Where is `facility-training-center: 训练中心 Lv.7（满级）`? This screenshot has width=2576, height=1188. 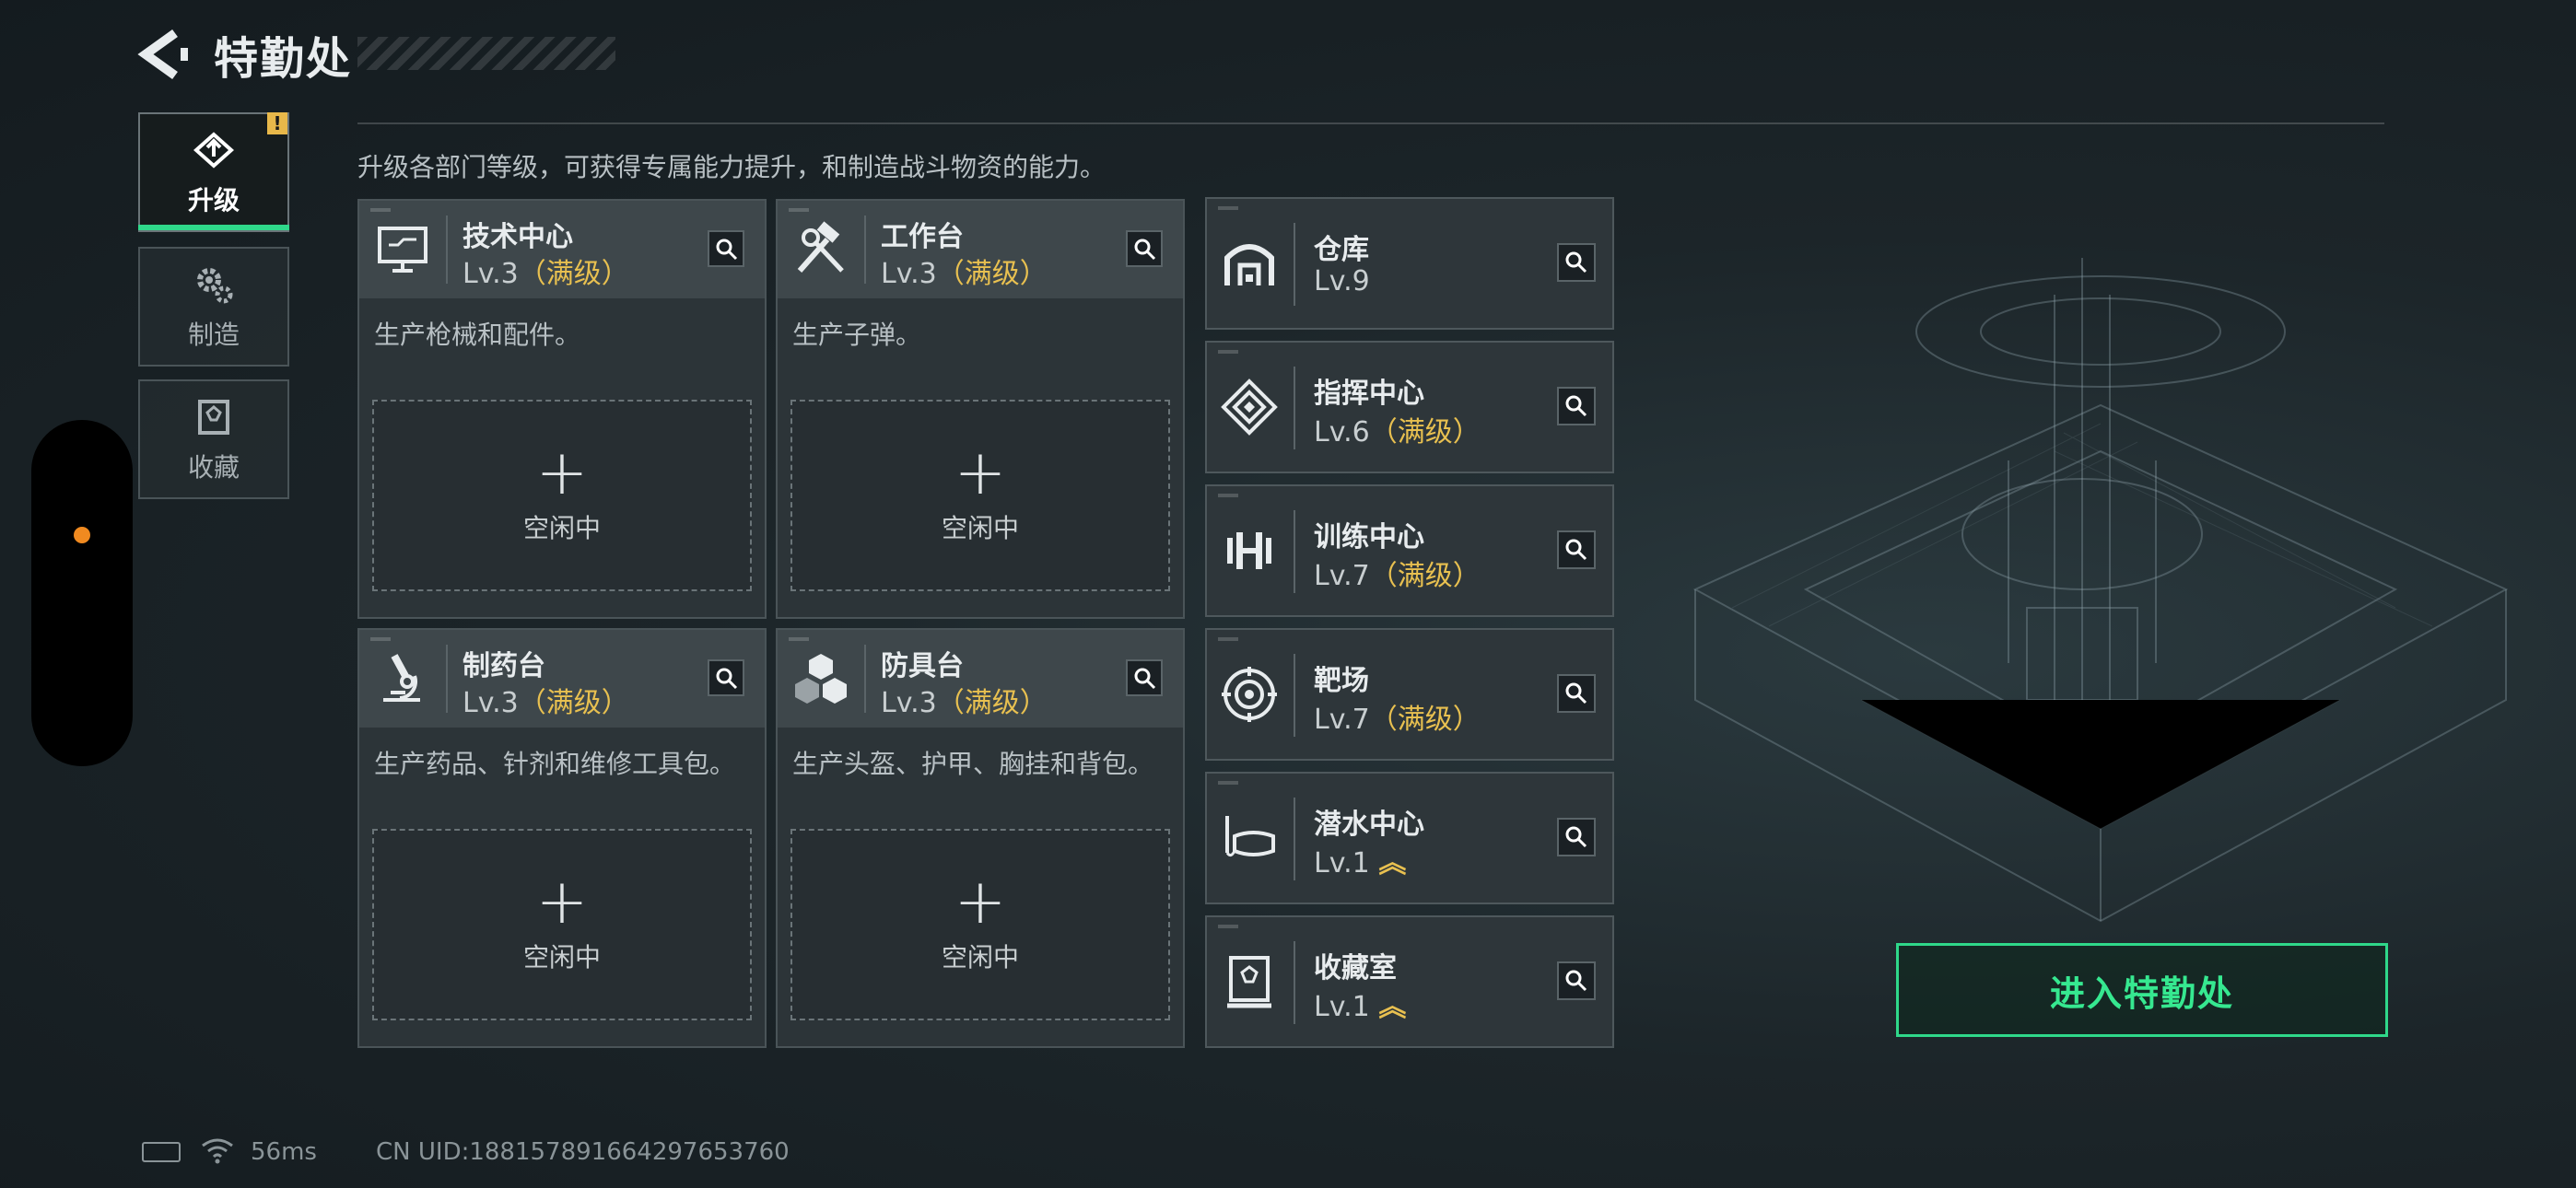
facility-training-center: 训练中心 Lv.7（满级） is located at coordinates (1409, 550).